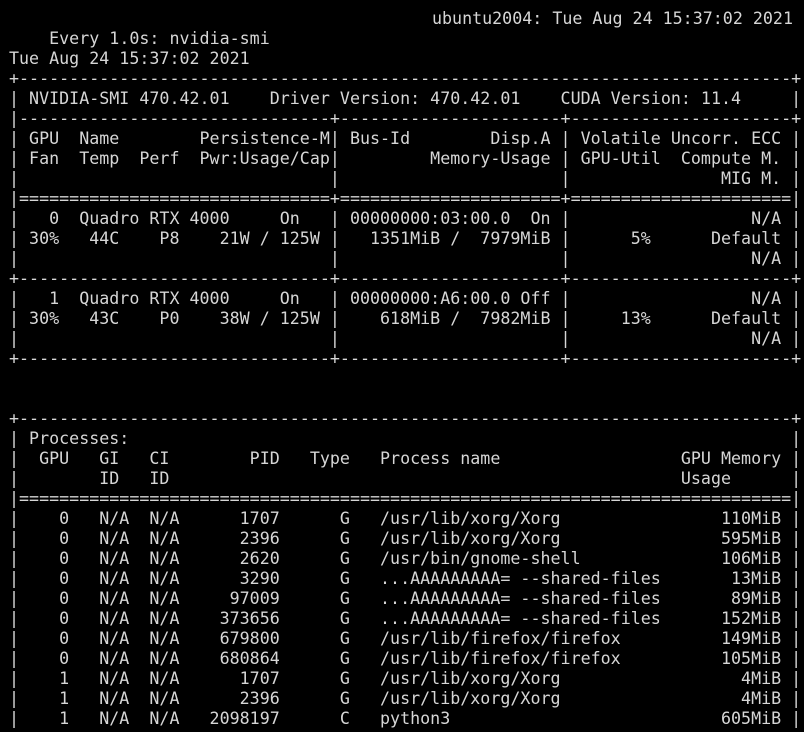 Image resolution: width=804 pixels, height=732 pixels. I want to click on terminal-line: Tue Aug 24 15:37:02 2021, so click(129, 58).